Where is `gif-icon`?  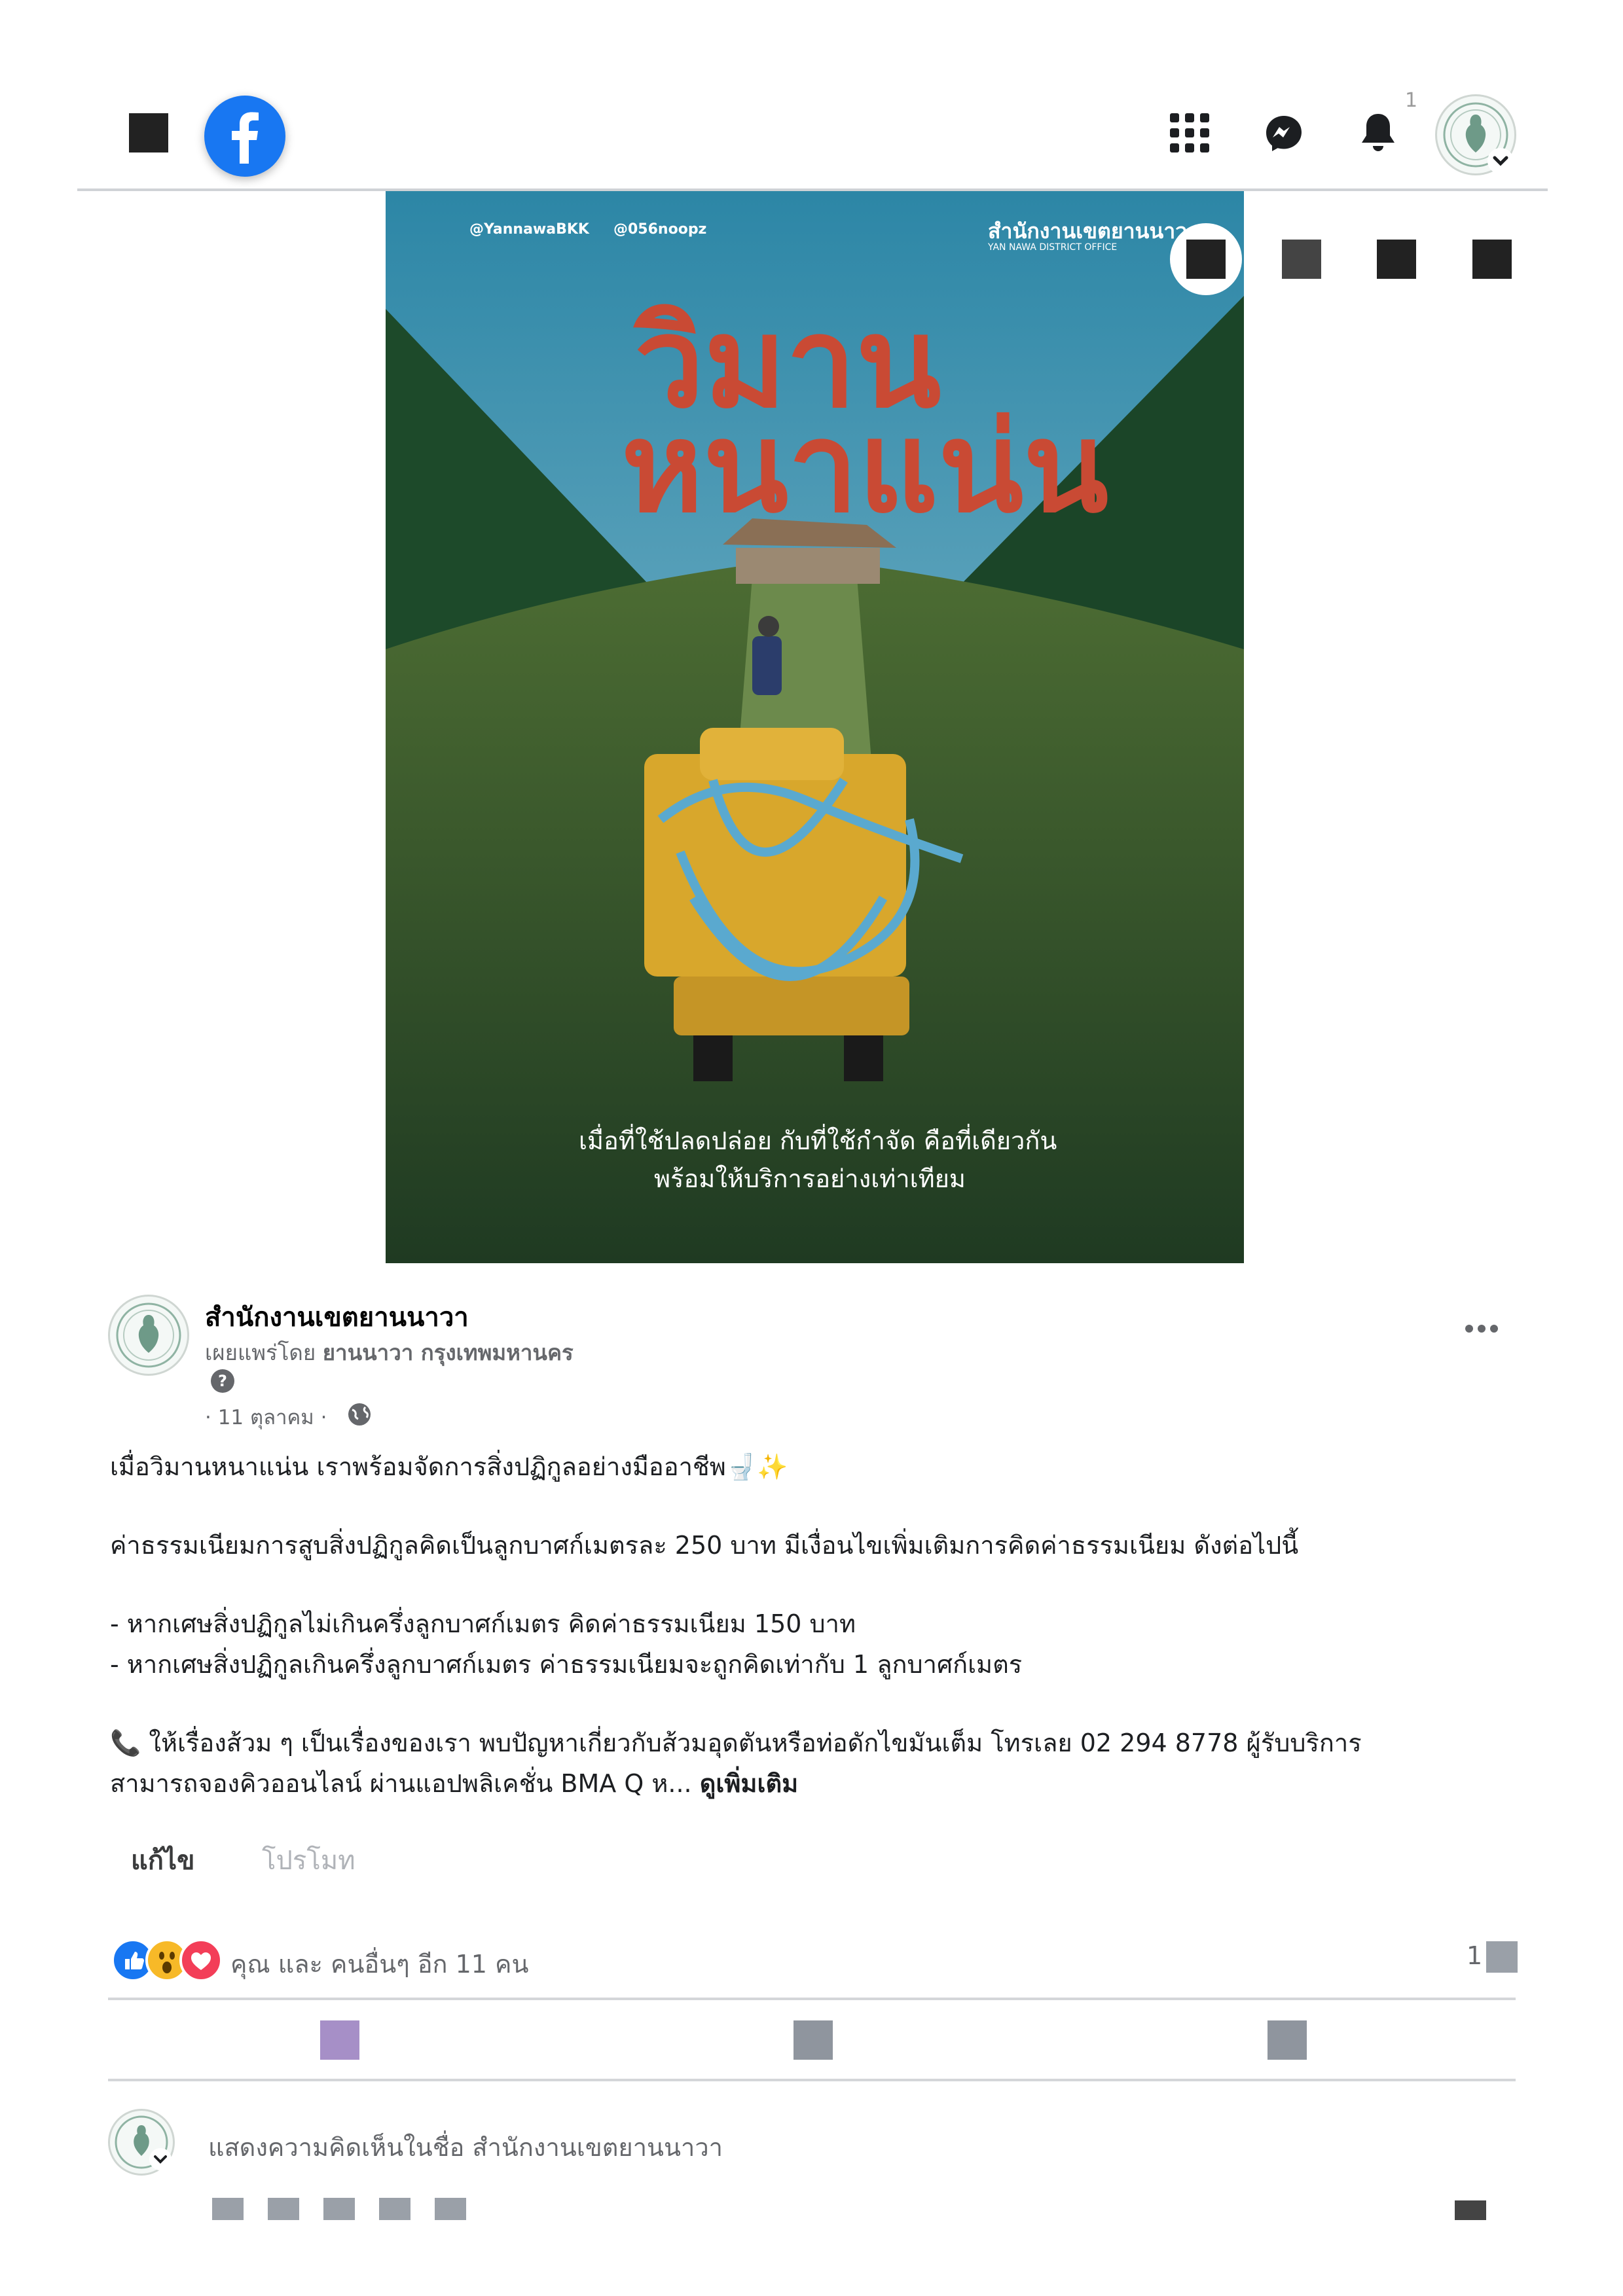
gif-icon is located at coordinates (339, 2209).